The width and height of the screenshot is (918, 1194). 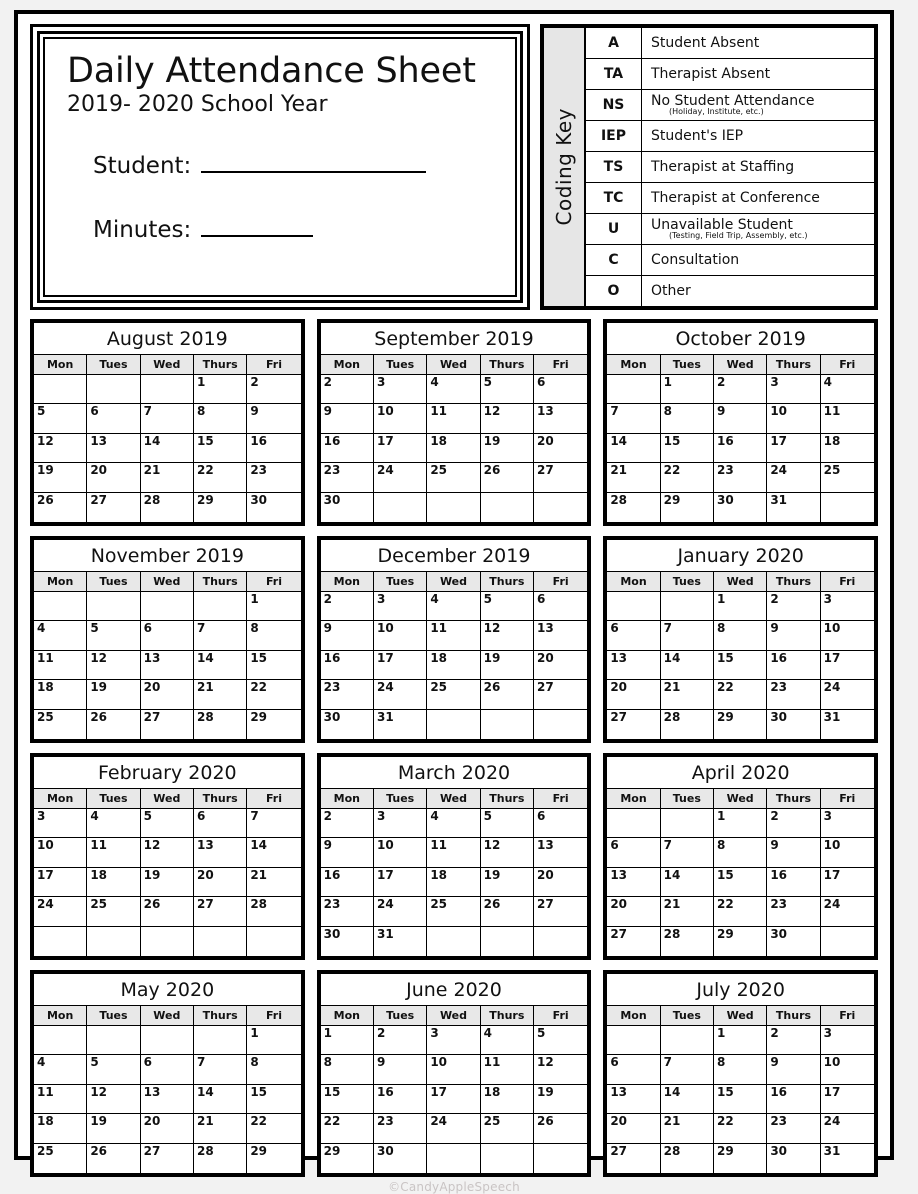 What do you see at coordinates (454, 636) in the screenshot?
I see `day-cell: 11` at bounding box center [454, 636].